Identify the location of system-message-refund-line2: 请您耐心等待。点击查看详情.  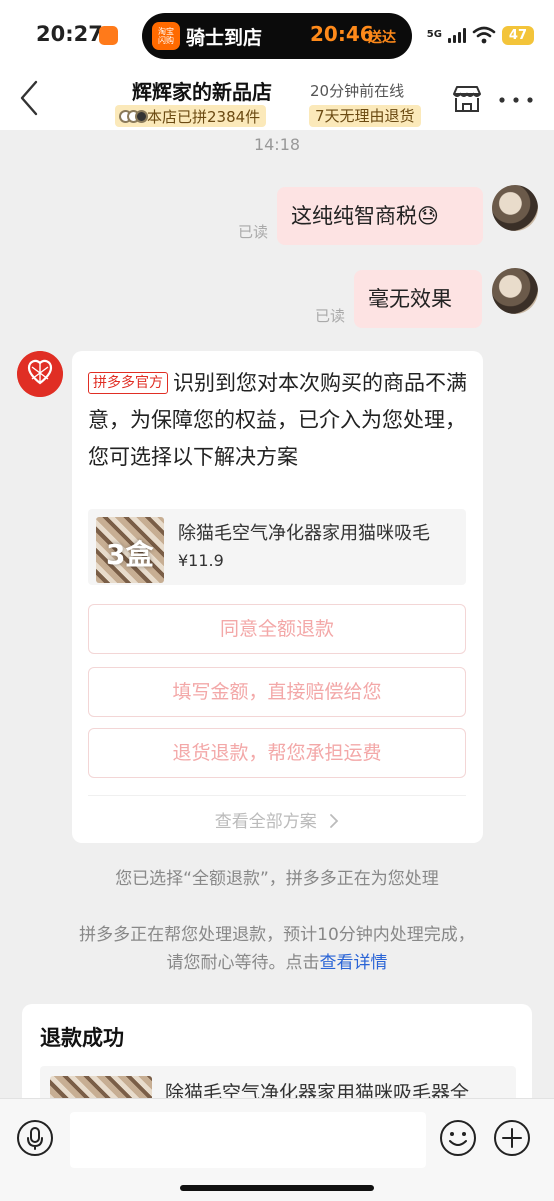
(277, 963).